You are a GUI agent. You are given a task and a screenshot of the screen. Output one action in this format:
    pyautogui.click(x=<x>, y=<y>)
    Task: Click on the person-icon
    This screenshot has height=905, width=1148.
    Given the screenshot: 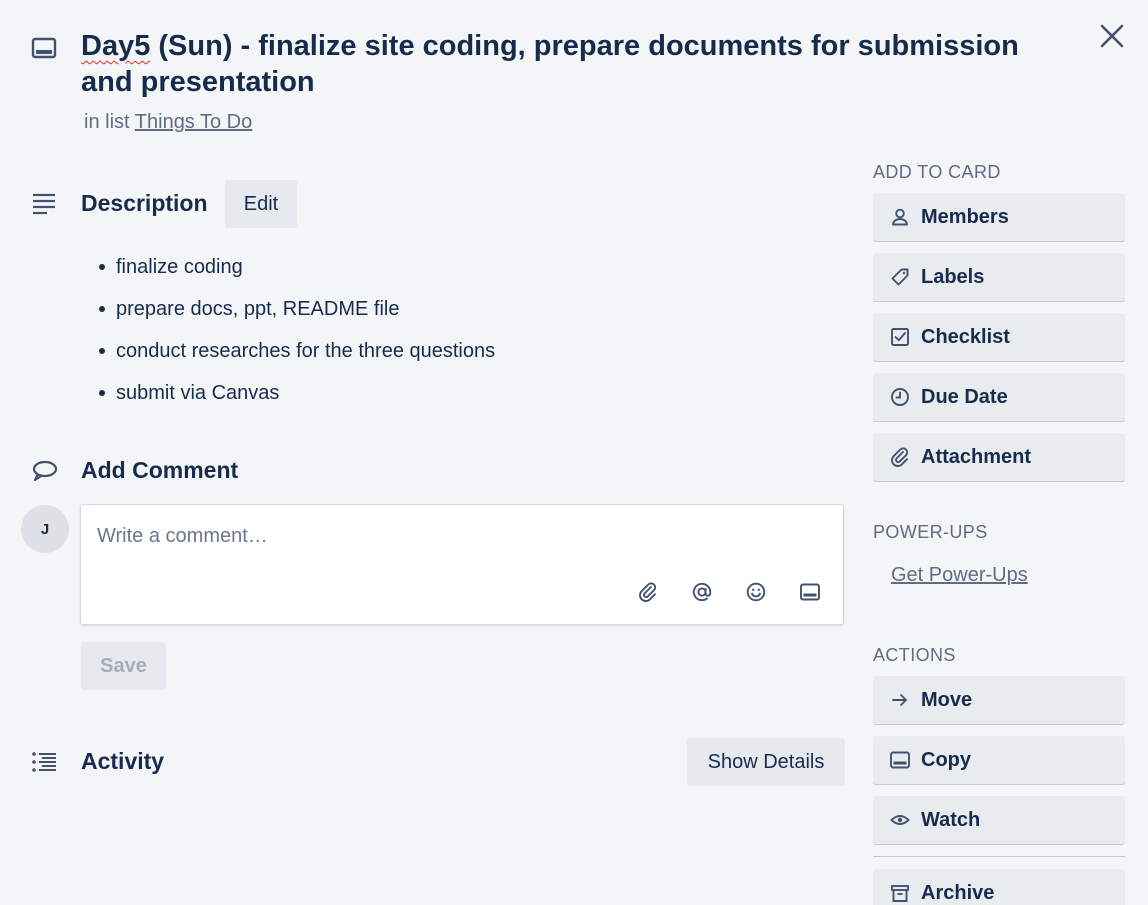 What is the action you would take?
    pyautogui.click(x=900, y=217)
    